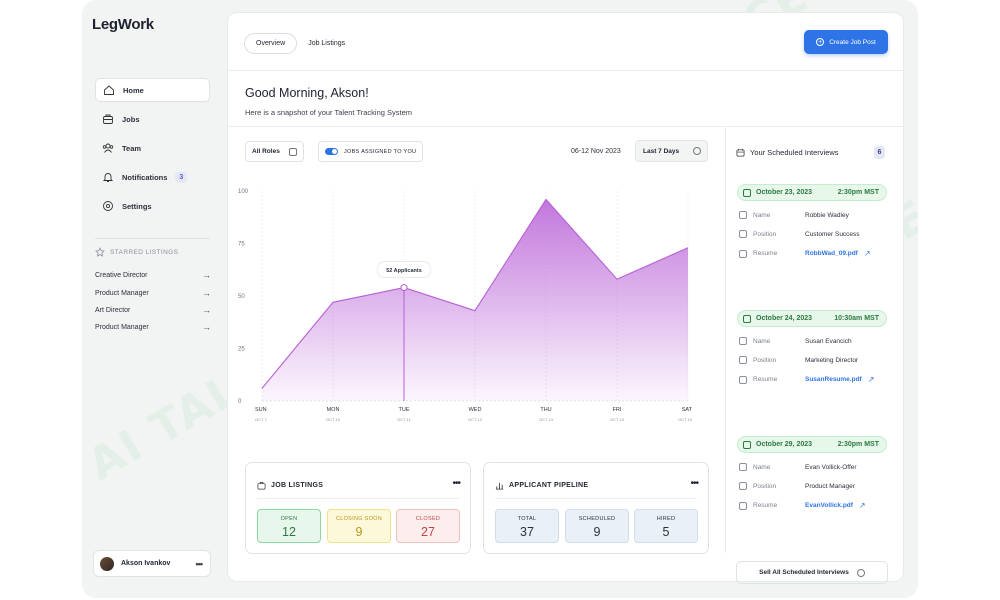 The width and height of the screenshot is (1000, 600). Describe the element at coordinates (879, 152) in the screenshot. I see `interviews-count-badge: 6` at that location.